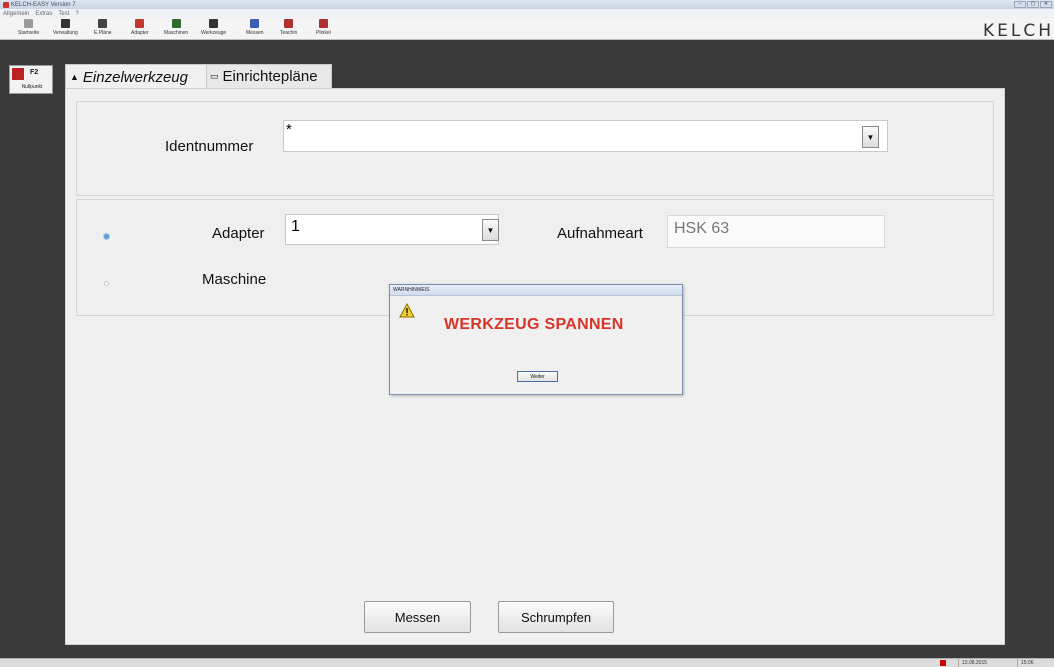  I want to click on tab-einzelwerkzeug: ▲ Einzelwerkzeug, so click(136, 76).